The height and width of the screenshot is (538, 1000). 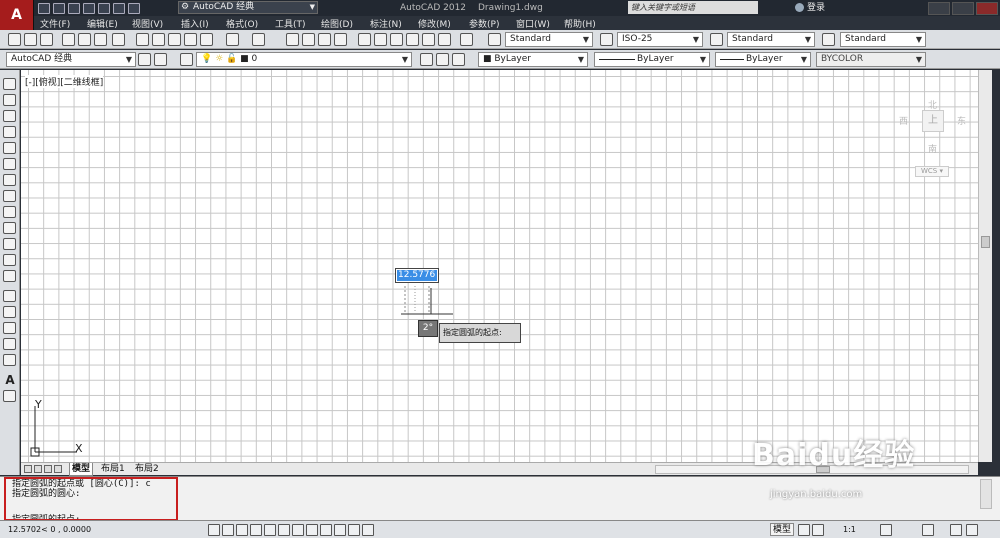 I want to click on login-button: 登录, so click(x=810, y=8).